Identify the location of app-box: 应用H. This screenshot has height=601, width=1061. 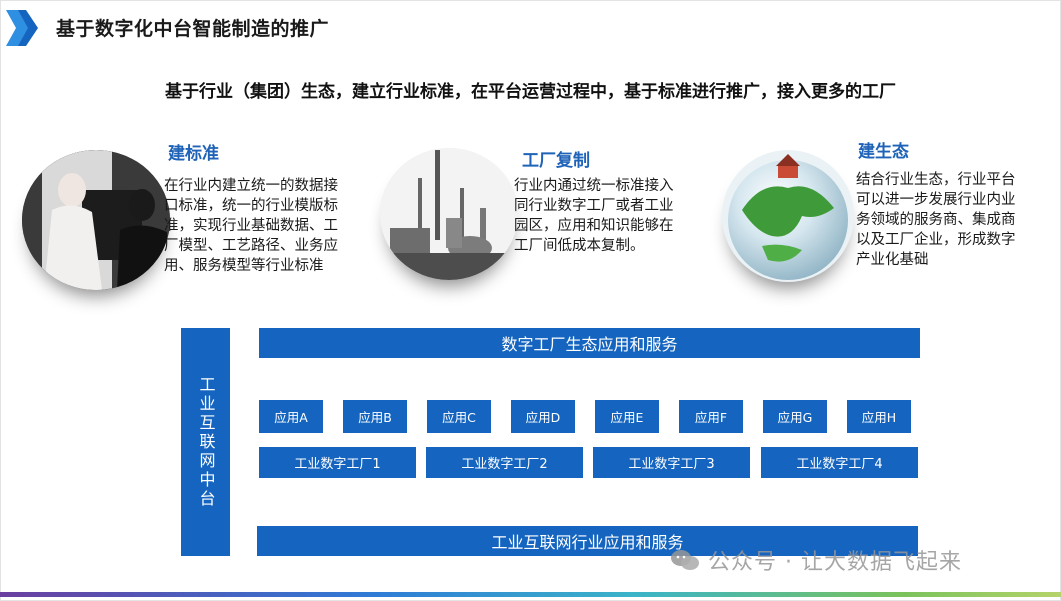
(879, 416).